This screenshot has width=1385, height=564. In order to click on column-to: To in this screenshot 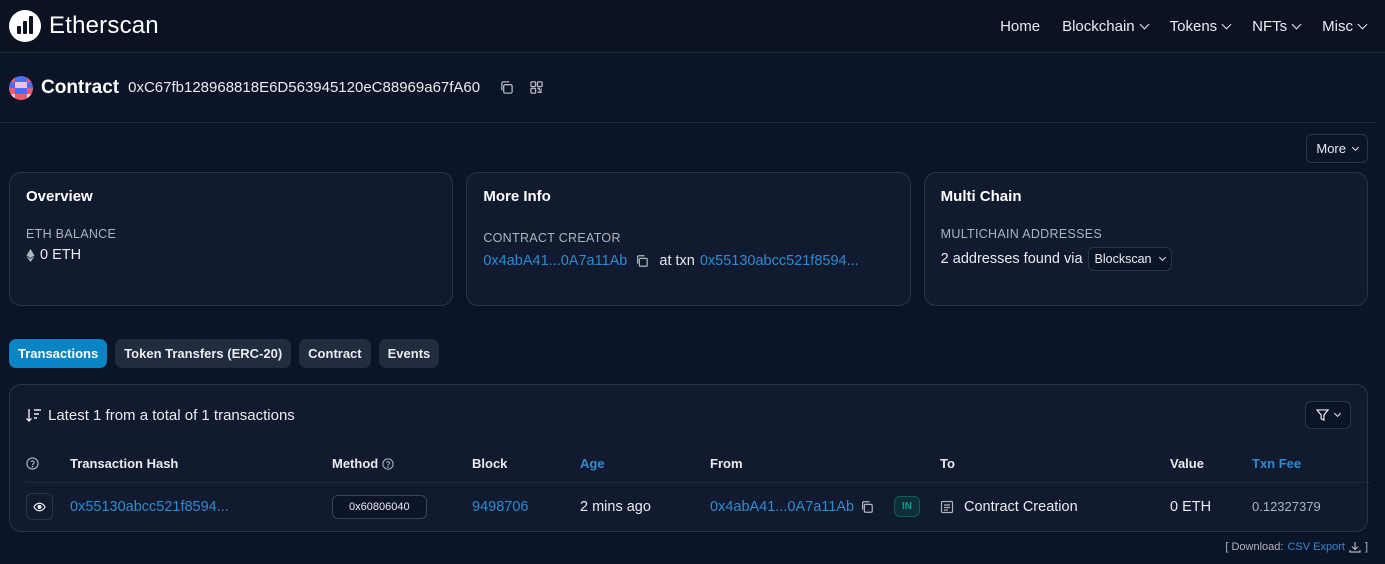, I will do `click(1055, 464)`.